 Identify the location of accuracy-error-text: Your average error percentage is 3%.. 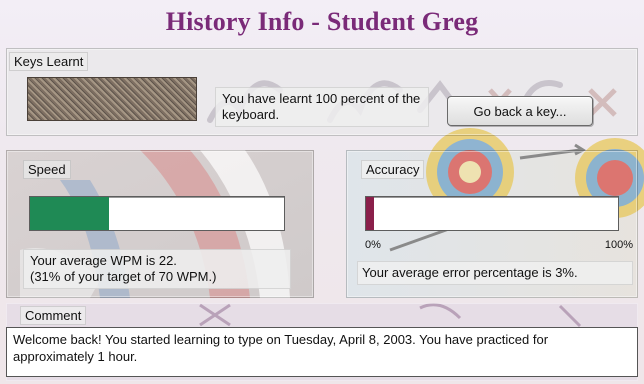
(495, 273).